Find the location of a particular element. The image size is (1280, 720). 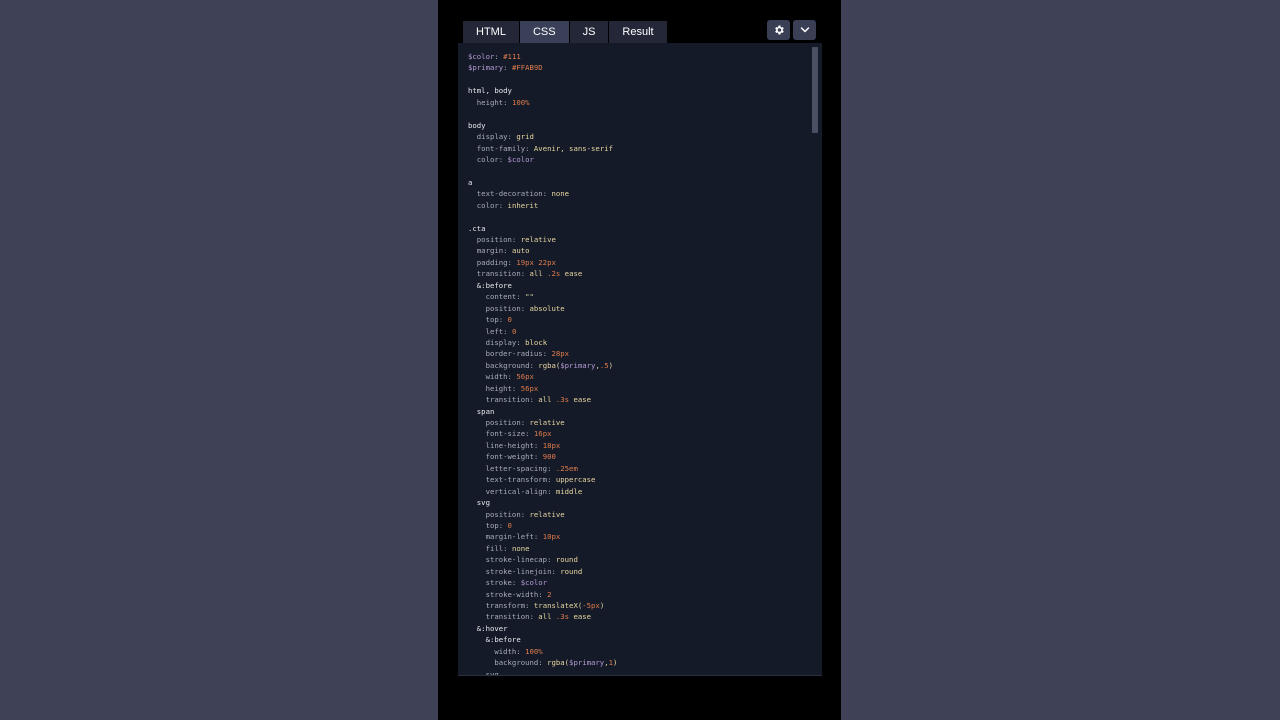

gear-icon is located at coordinates (779, 30).